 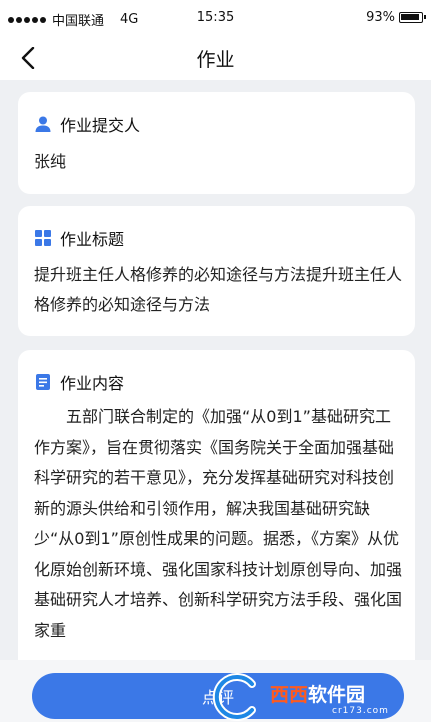 What do you see at coordinates (215, 18) in the screenshot?
I see `status-bar: 中国联通 4G 15:35 93%` at bounding box center [215, 18].